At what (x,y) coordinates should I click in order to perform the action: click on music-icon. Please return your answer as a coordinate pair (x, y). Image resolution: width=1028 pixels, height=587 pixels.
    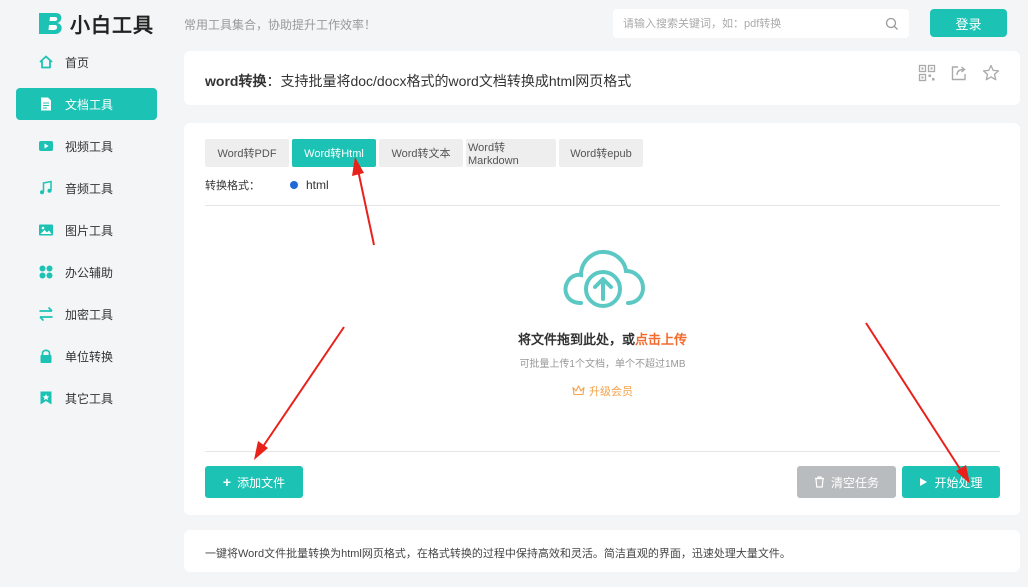
    Looking at the image, I should click on (46, 188).